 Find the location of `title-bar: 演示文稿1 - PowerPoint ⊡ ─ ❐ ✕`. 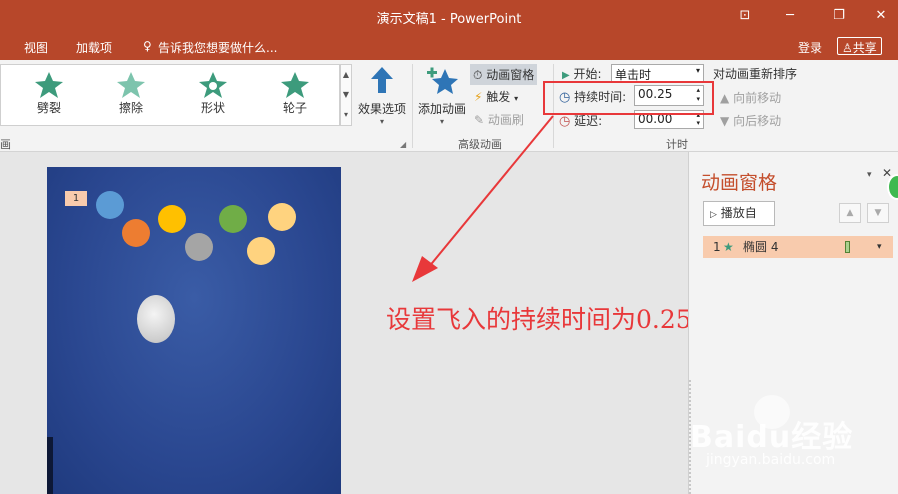

title-bar: 演示文稿1 - PowerPoint ⊡ ─ ❐ ✕ is located at coordinates (449, 17).